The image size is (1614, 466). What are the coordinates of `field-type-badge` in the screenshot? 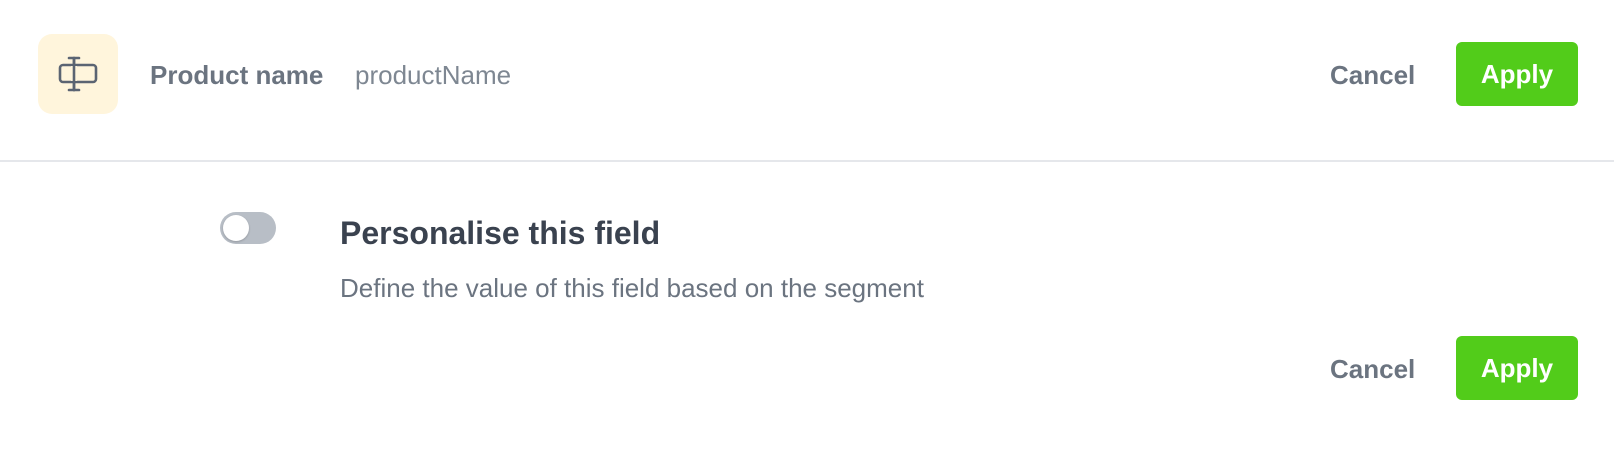 It's located at (78, 74).